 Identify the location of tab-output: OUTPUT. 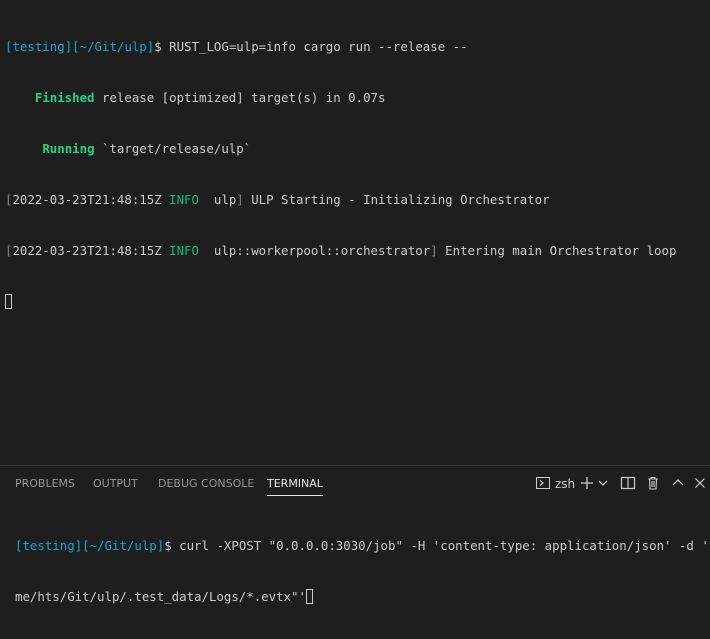
(115, 483).